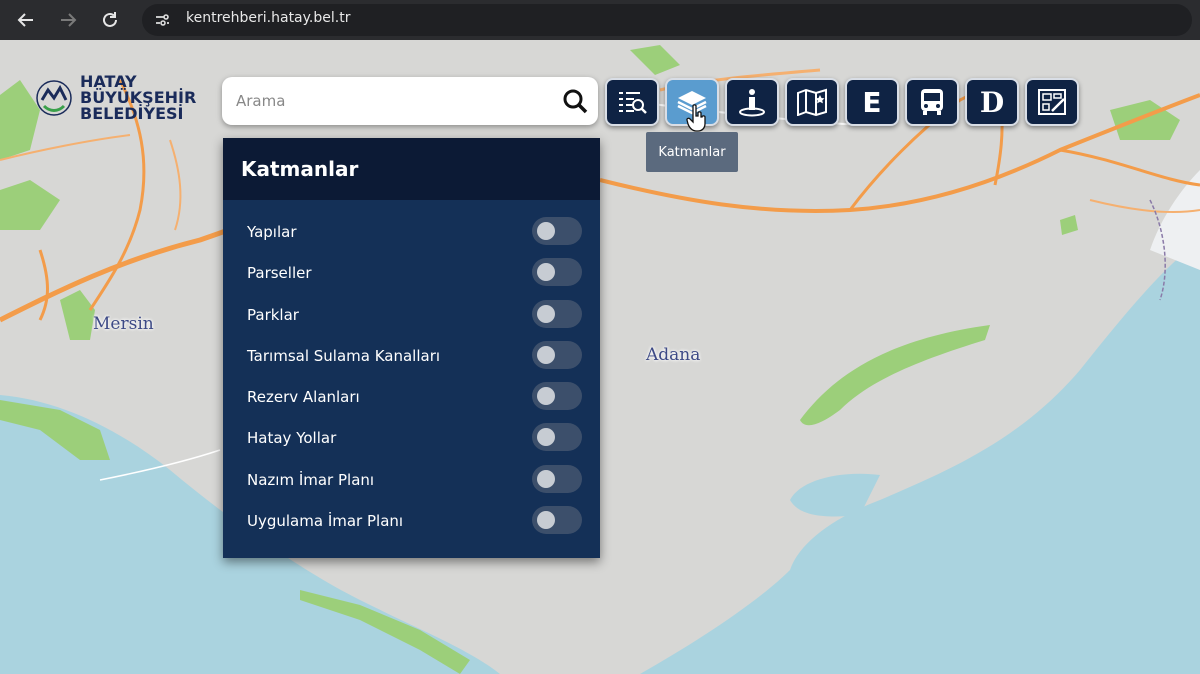 This screenshot has width=1200, height=674. I want to click on layer-toggle-tarimsal-sulama, so click(557, 355).